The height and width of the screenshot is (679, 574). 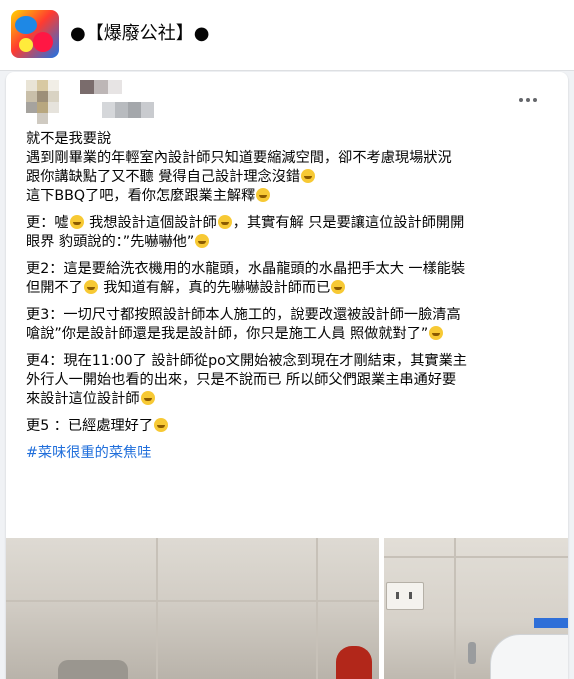 What do you see at coordinates (239, 158) in the screenshot?
I see `post-line: 遇到剛畢業的年輕室內設計師只知道要縮減空間，卻不考慮現場狀況` at bounding box center [239, 158].